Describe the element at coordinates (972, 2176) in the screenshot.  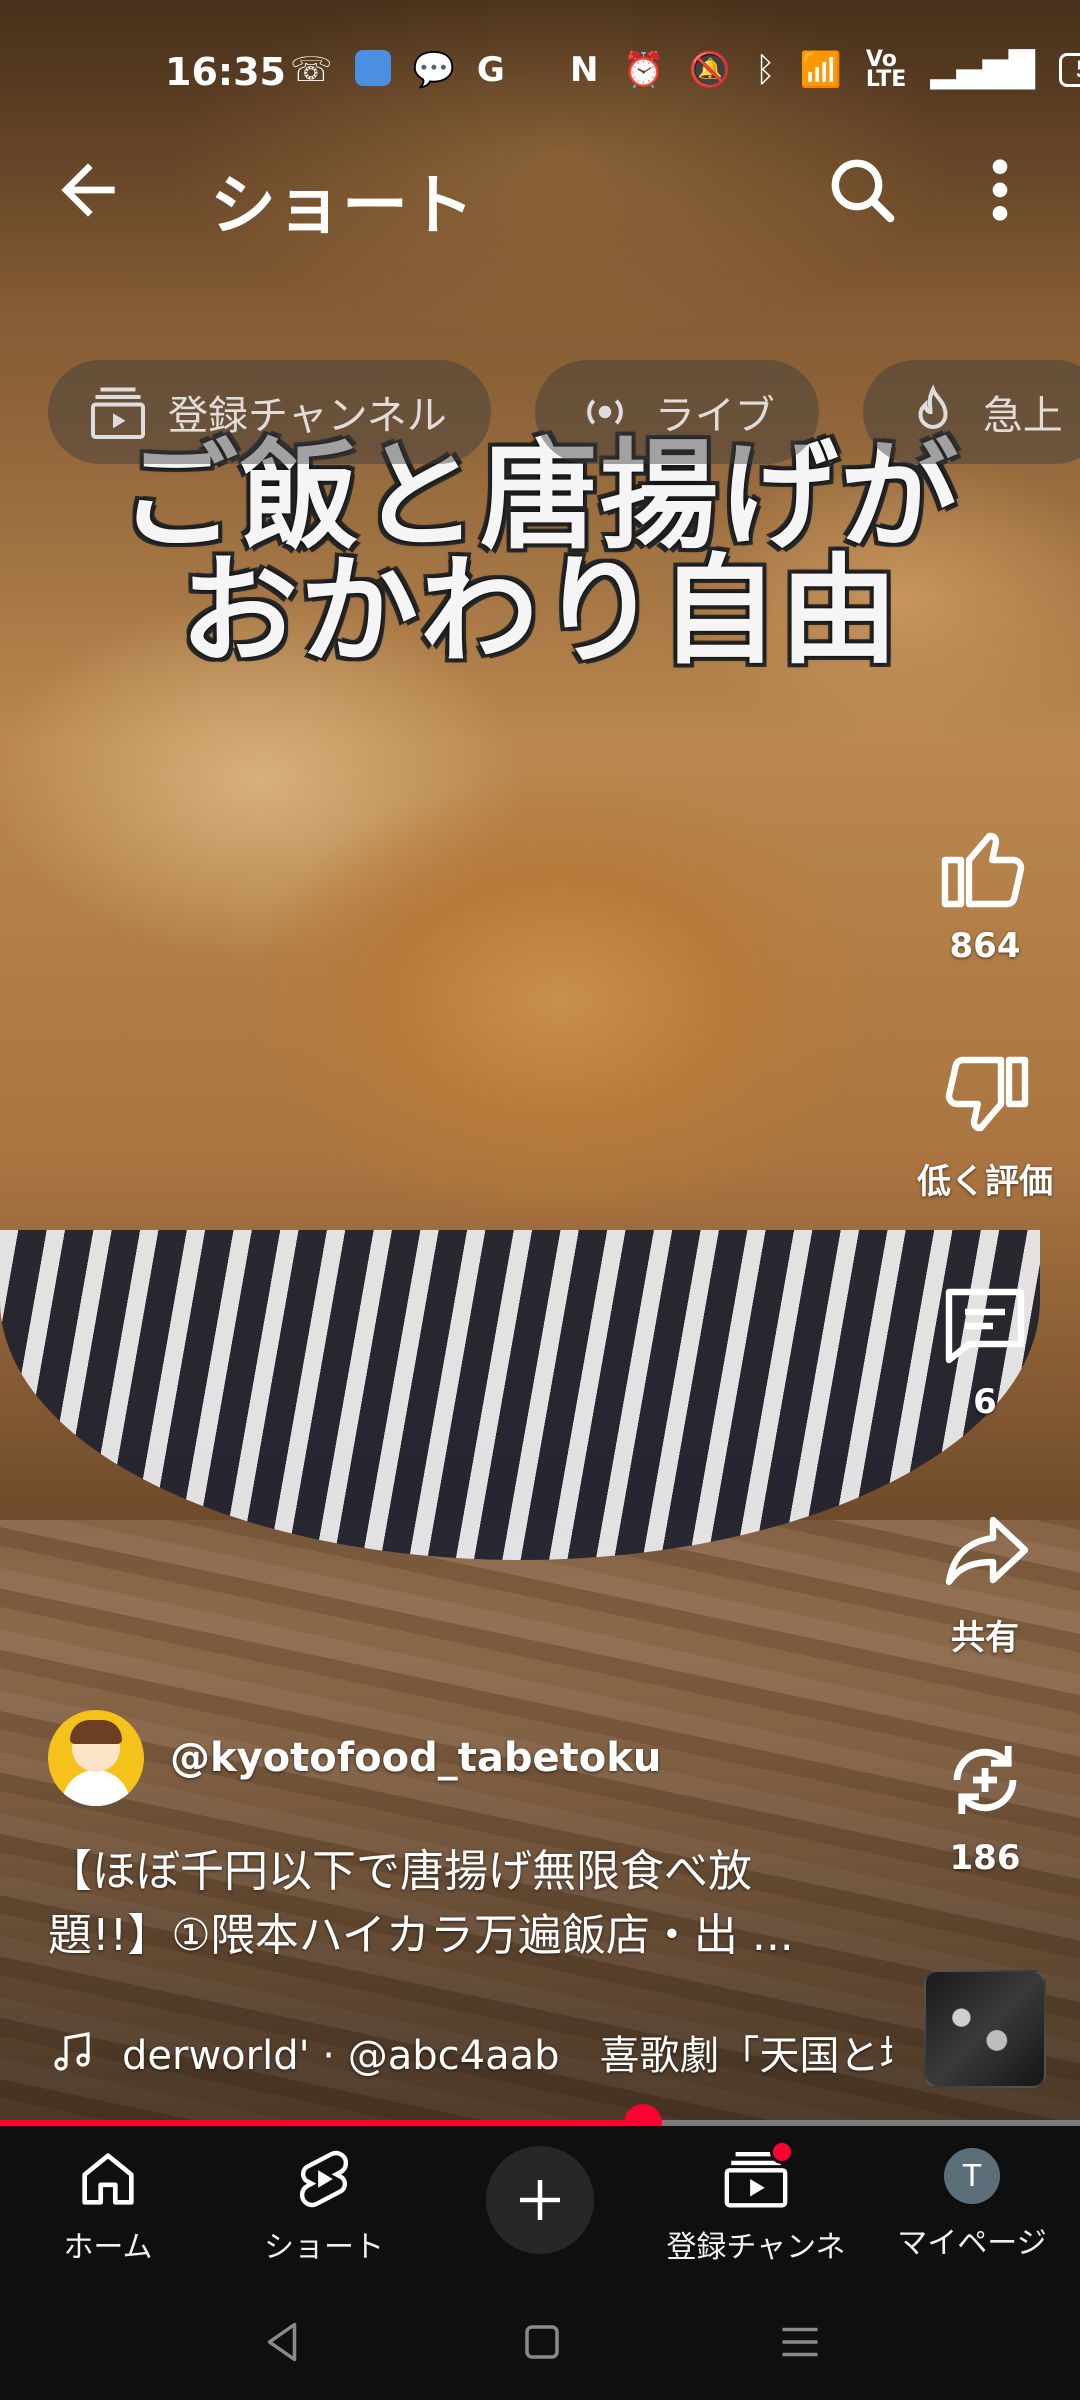
I see `user-avatar: T` at that location.